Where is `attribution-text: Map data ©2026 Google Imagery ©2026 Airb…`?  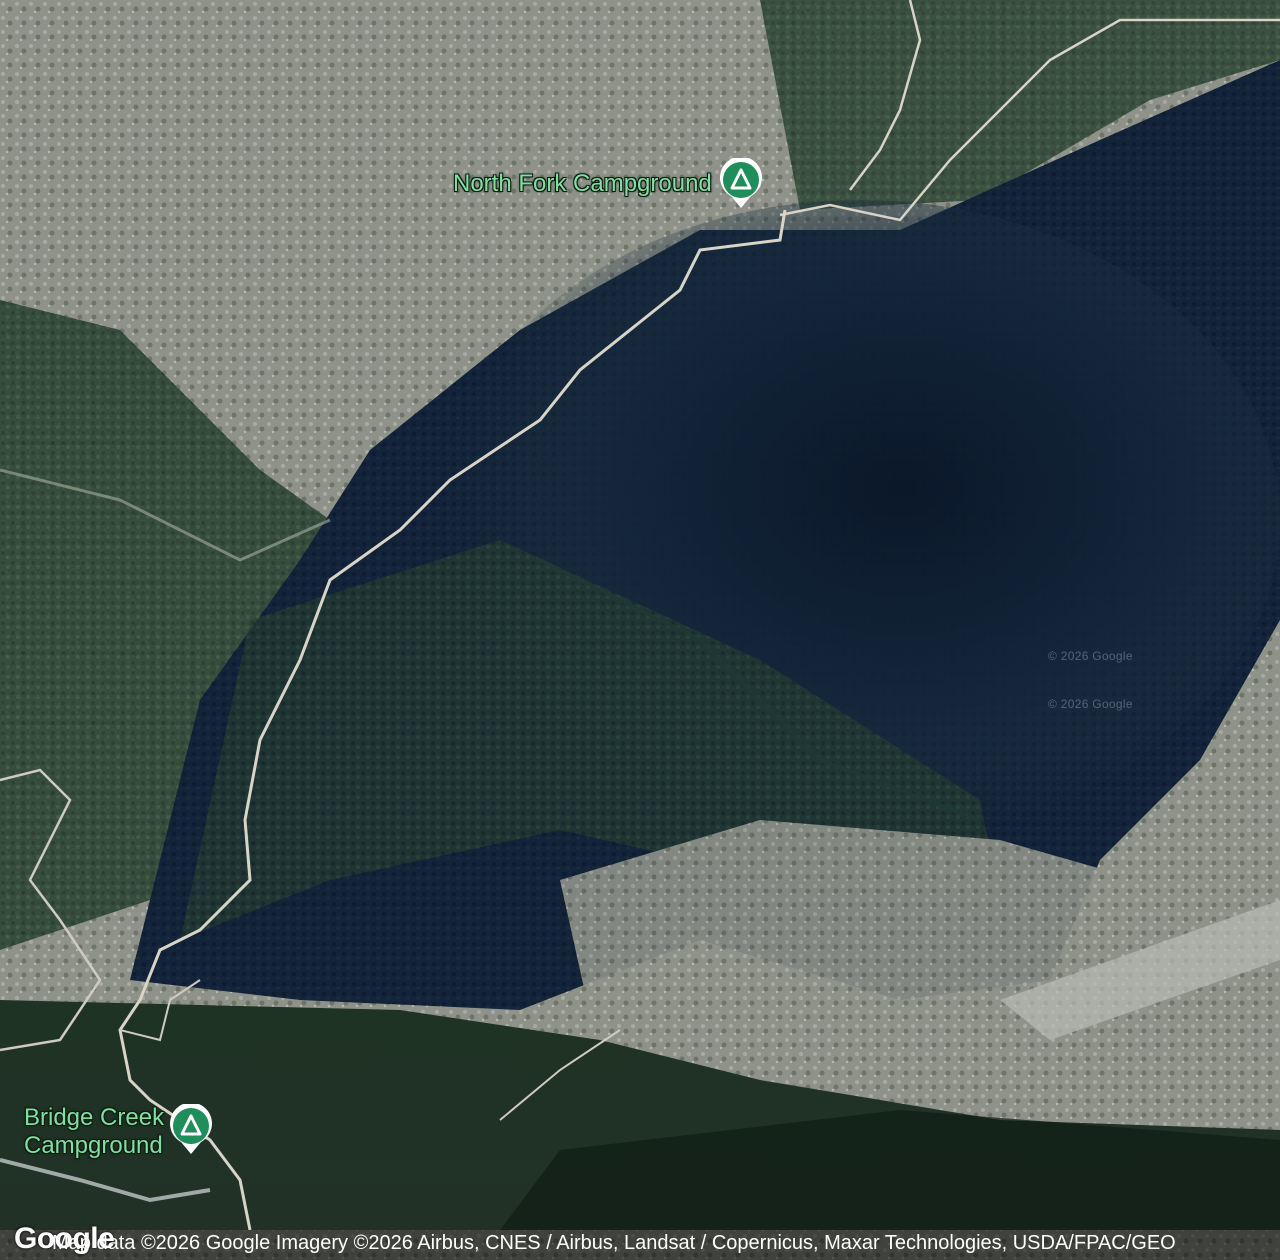 attribution-text: Map data ©2026 Google Imagery ©2026 Airb… is located at coordinates (614, 1243).